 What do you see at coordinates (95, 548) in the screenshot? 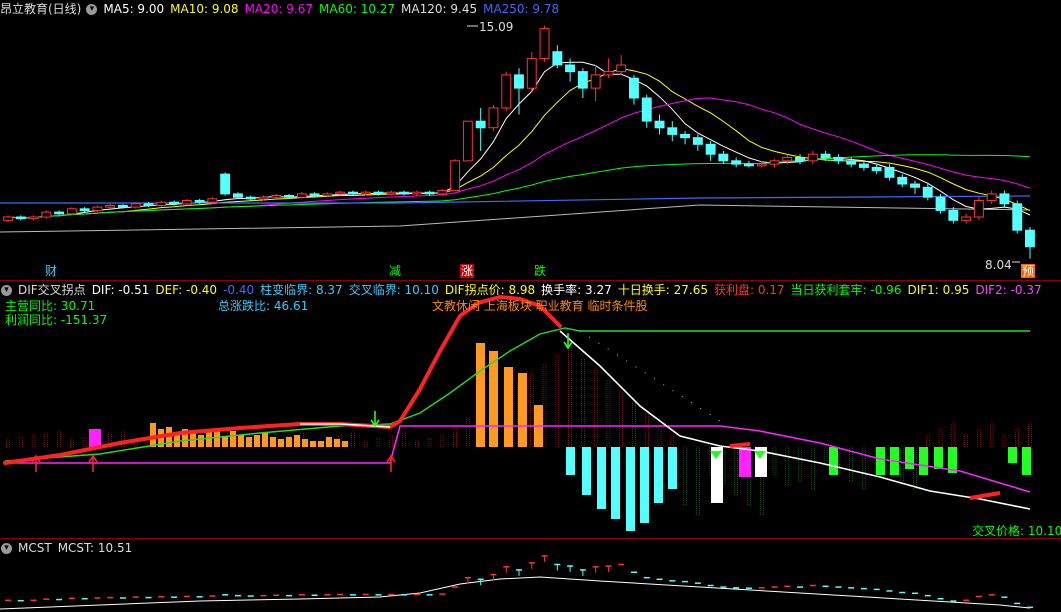
I see `mcst-value: MCST: 10.51` at bounding box center [95, 548].